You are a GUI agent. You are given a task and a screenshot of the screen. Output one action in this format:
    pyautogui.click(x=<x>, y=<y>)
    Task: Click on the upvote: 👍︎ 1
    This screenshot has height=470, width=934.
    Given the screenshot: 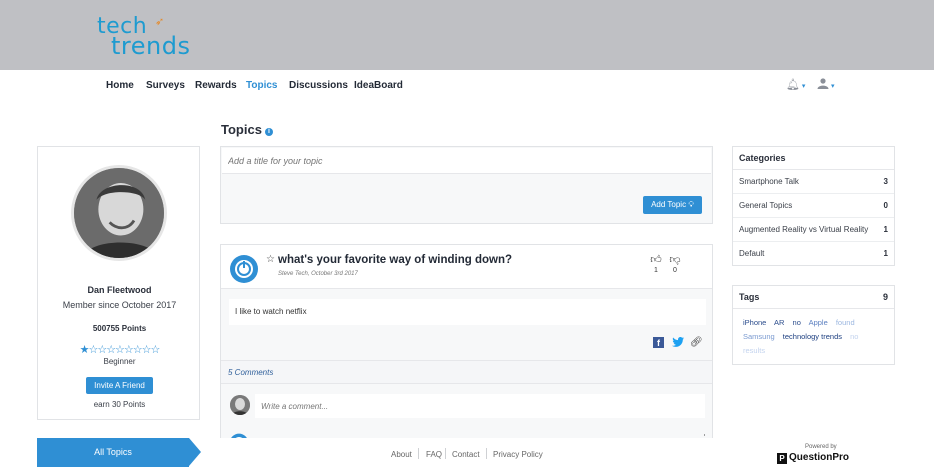 What is the action you would take?
    pyautogui.click(x=656, y=263)
    